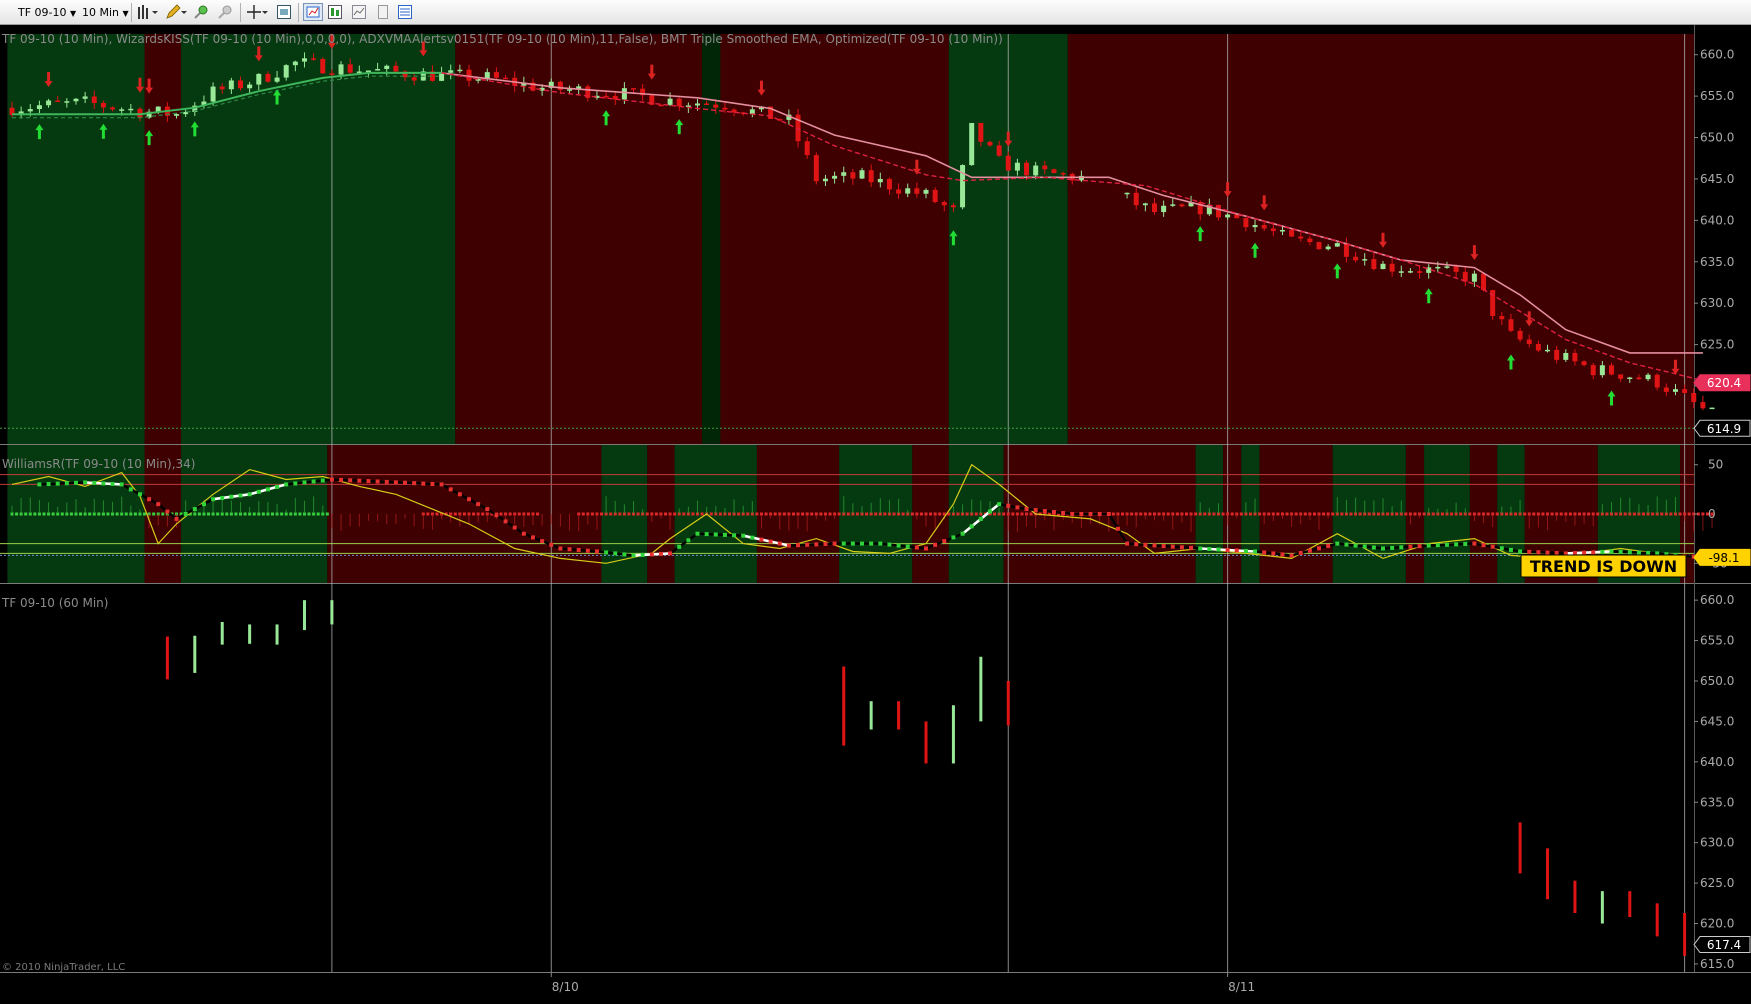 Image resolution: width=1751 pixels, height=1004 pixels. What do you see at coordinates (1717, 220) in the screenshot?
I see `price-tick-label: 640.0` at bounding box center [1717, 220].